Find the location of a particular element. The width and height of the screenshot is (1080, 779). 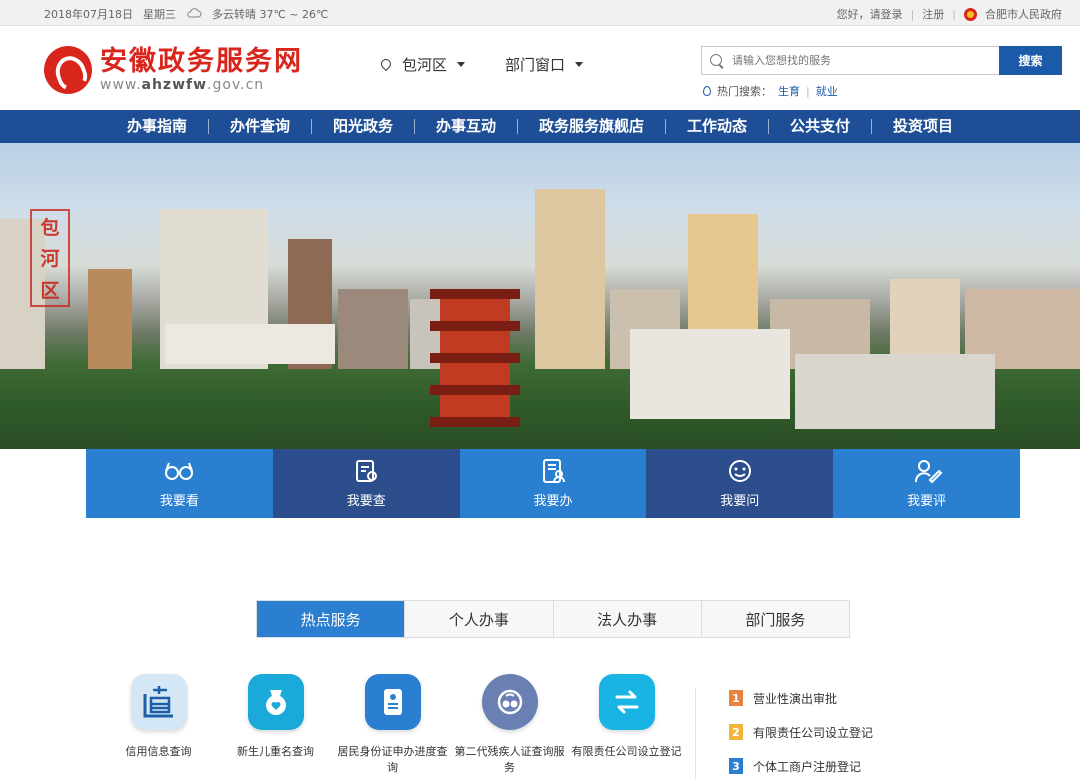

gov-link: 合肥市人民政府 is located at coordinates (1023, 14).